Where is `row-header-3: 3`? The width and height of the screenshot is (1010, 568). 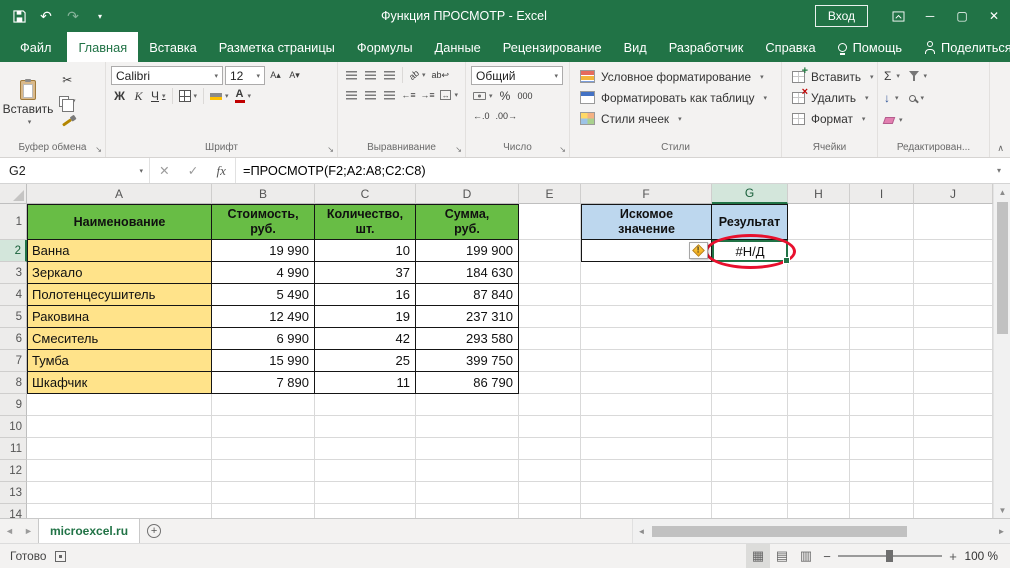
row-header-3: 3 is located at coordinates (13, 273).